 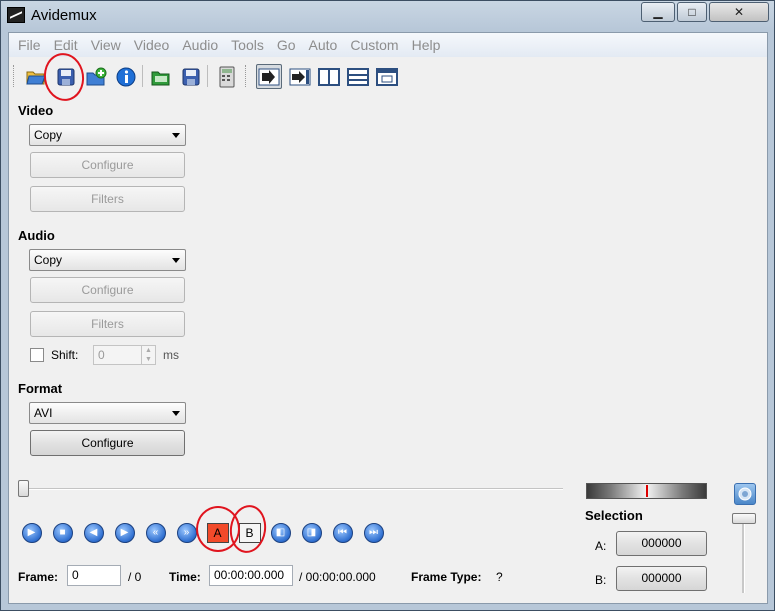 I want to click on menu-custom: Custom, so click(x=375, y=45).